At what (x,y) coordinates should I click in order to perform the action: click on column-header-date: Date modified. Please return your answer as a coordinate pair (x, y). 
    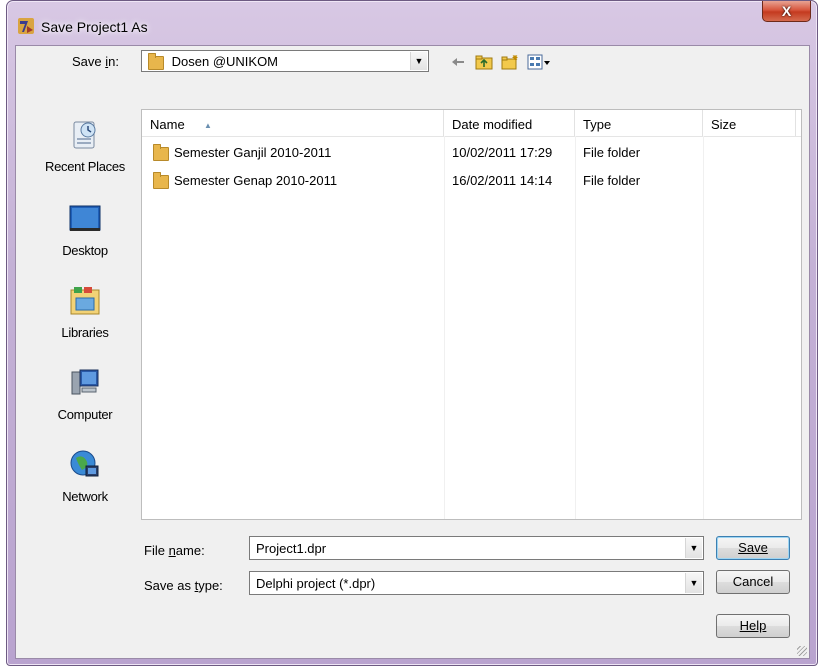
    Looking at the image, I should click on (509, 123).